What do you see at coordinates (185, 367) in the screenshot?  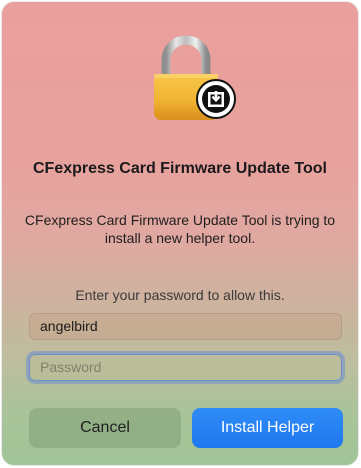 I see `password-field` at bounding box center [185, 367].